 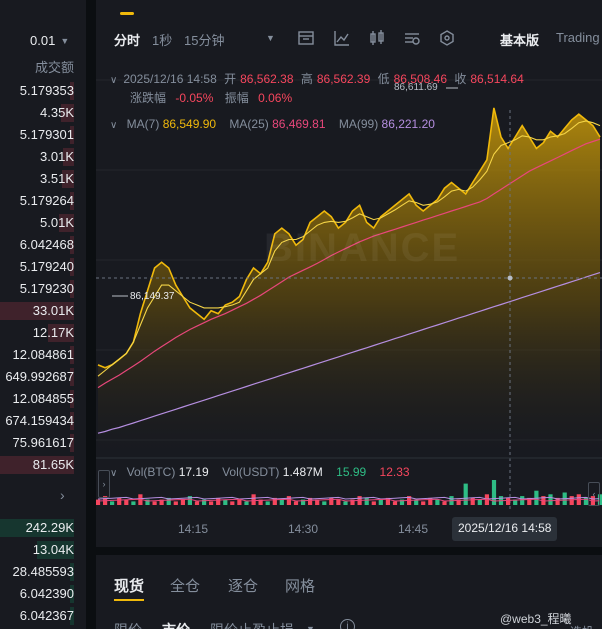 I want to click on amplitude-label: 振幅, so click(x=236, y=98).